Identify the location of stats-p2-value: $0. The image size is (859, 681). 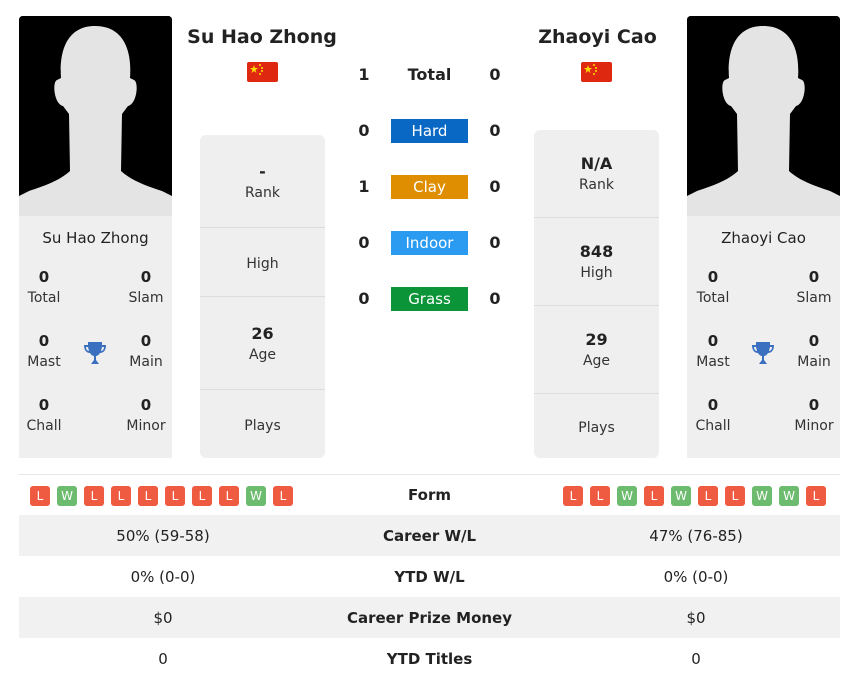
(696, 617).